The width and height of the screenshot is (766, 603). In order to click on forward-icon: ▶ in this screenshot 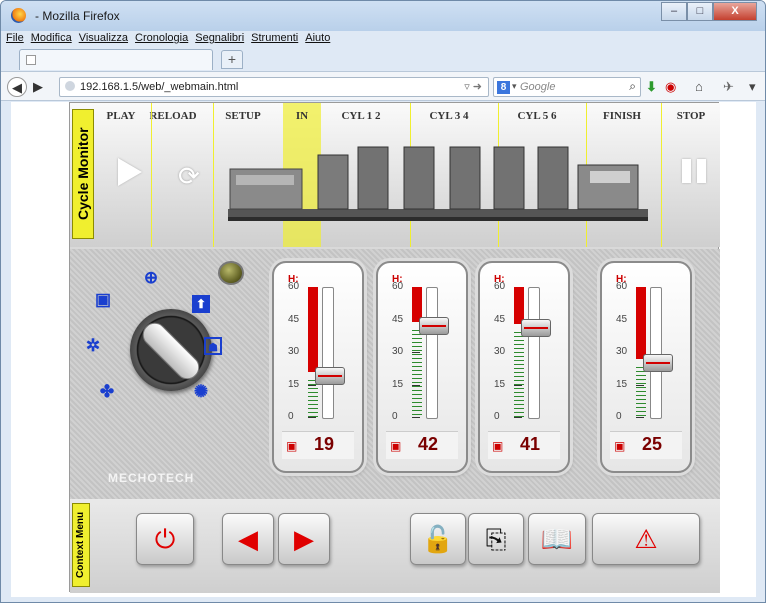, I will do `click(38, 87)`.